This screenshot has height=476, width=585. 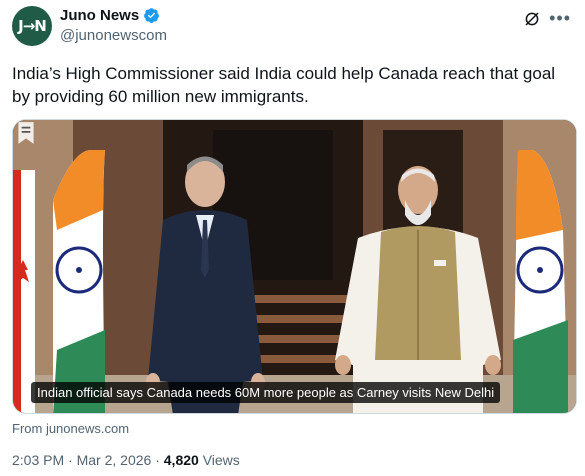 I want to click on tweet-date: Mar 2, 2026, so click(x=114, y=460).